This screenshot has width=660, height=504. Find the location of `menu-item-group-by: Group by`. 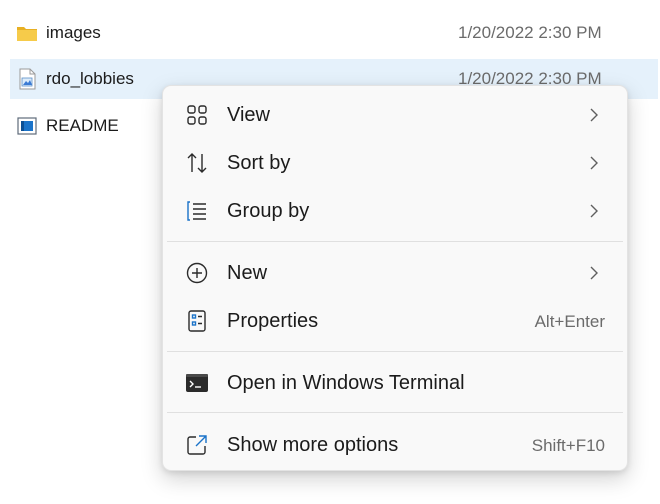

menu-item-group-by: Group by is located at coordinates (395, 211).